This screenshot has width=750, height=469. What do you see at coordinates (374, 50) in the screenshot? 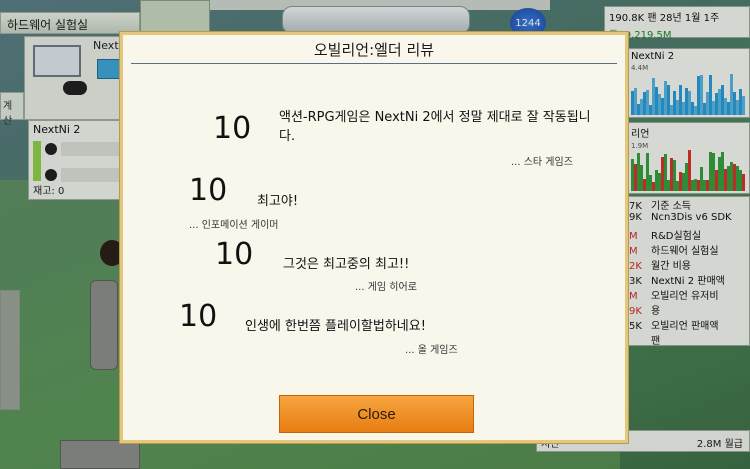
I see `dialog-title: 오빌리언:엘더 리뷰` at bounding box center [374, 50].